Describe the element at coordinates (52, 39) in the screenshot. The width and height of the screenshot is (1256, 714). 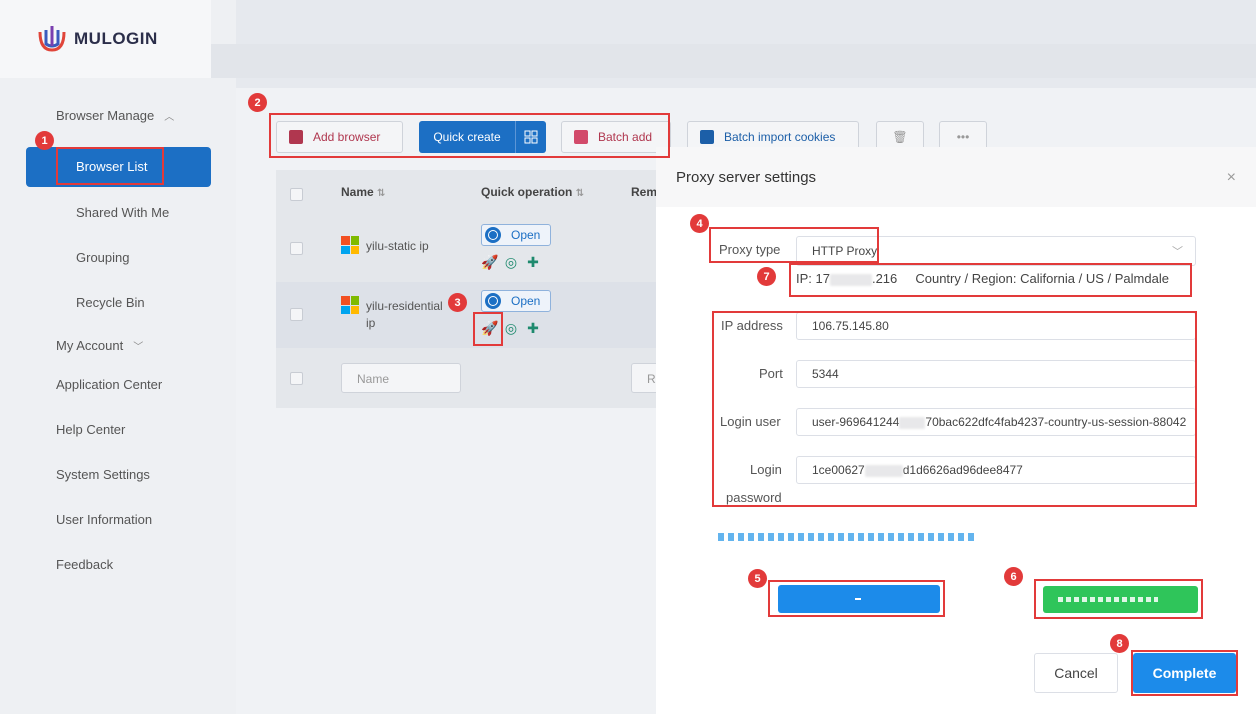
I see `mulogin-logo-icon` at that location.